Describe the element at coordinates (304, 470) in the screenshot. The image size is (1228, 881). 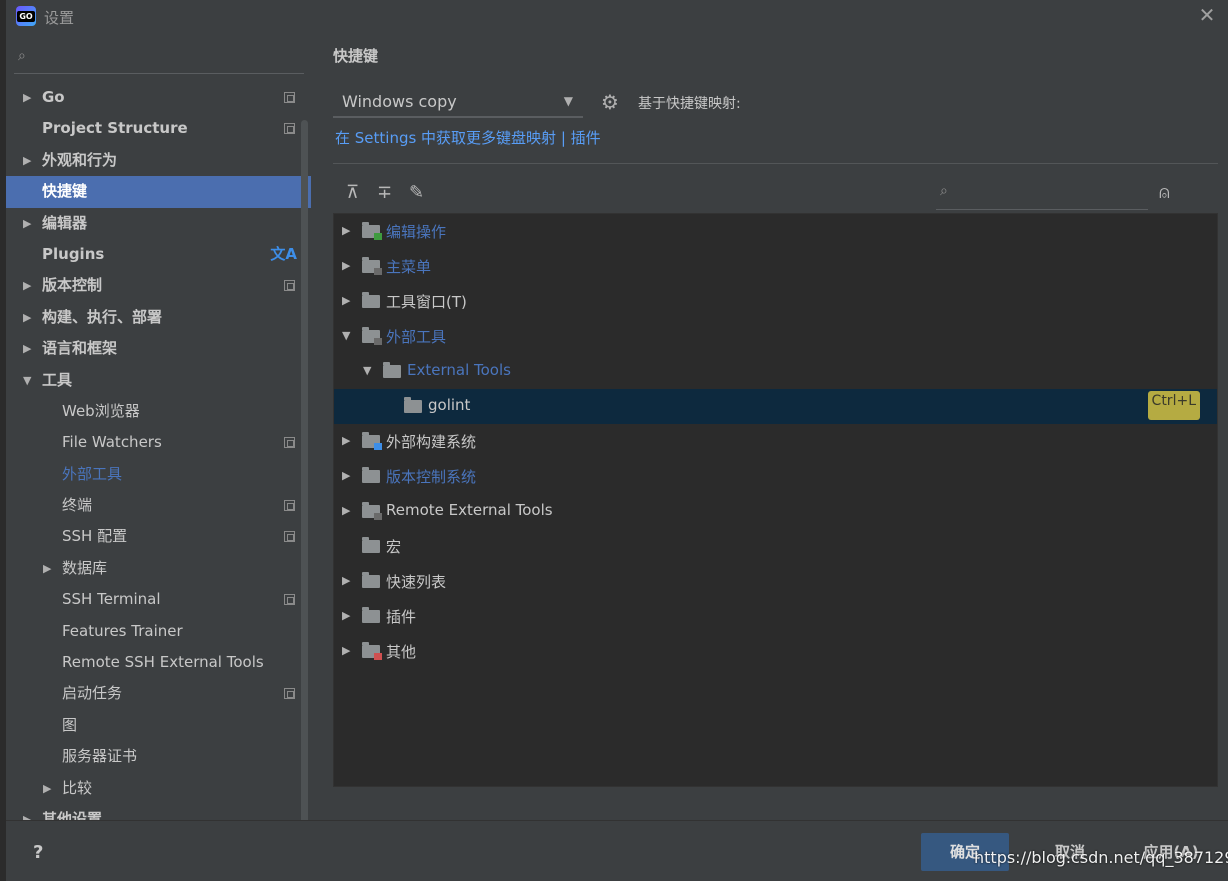
I see `sidebar-scrollbar` at that location.